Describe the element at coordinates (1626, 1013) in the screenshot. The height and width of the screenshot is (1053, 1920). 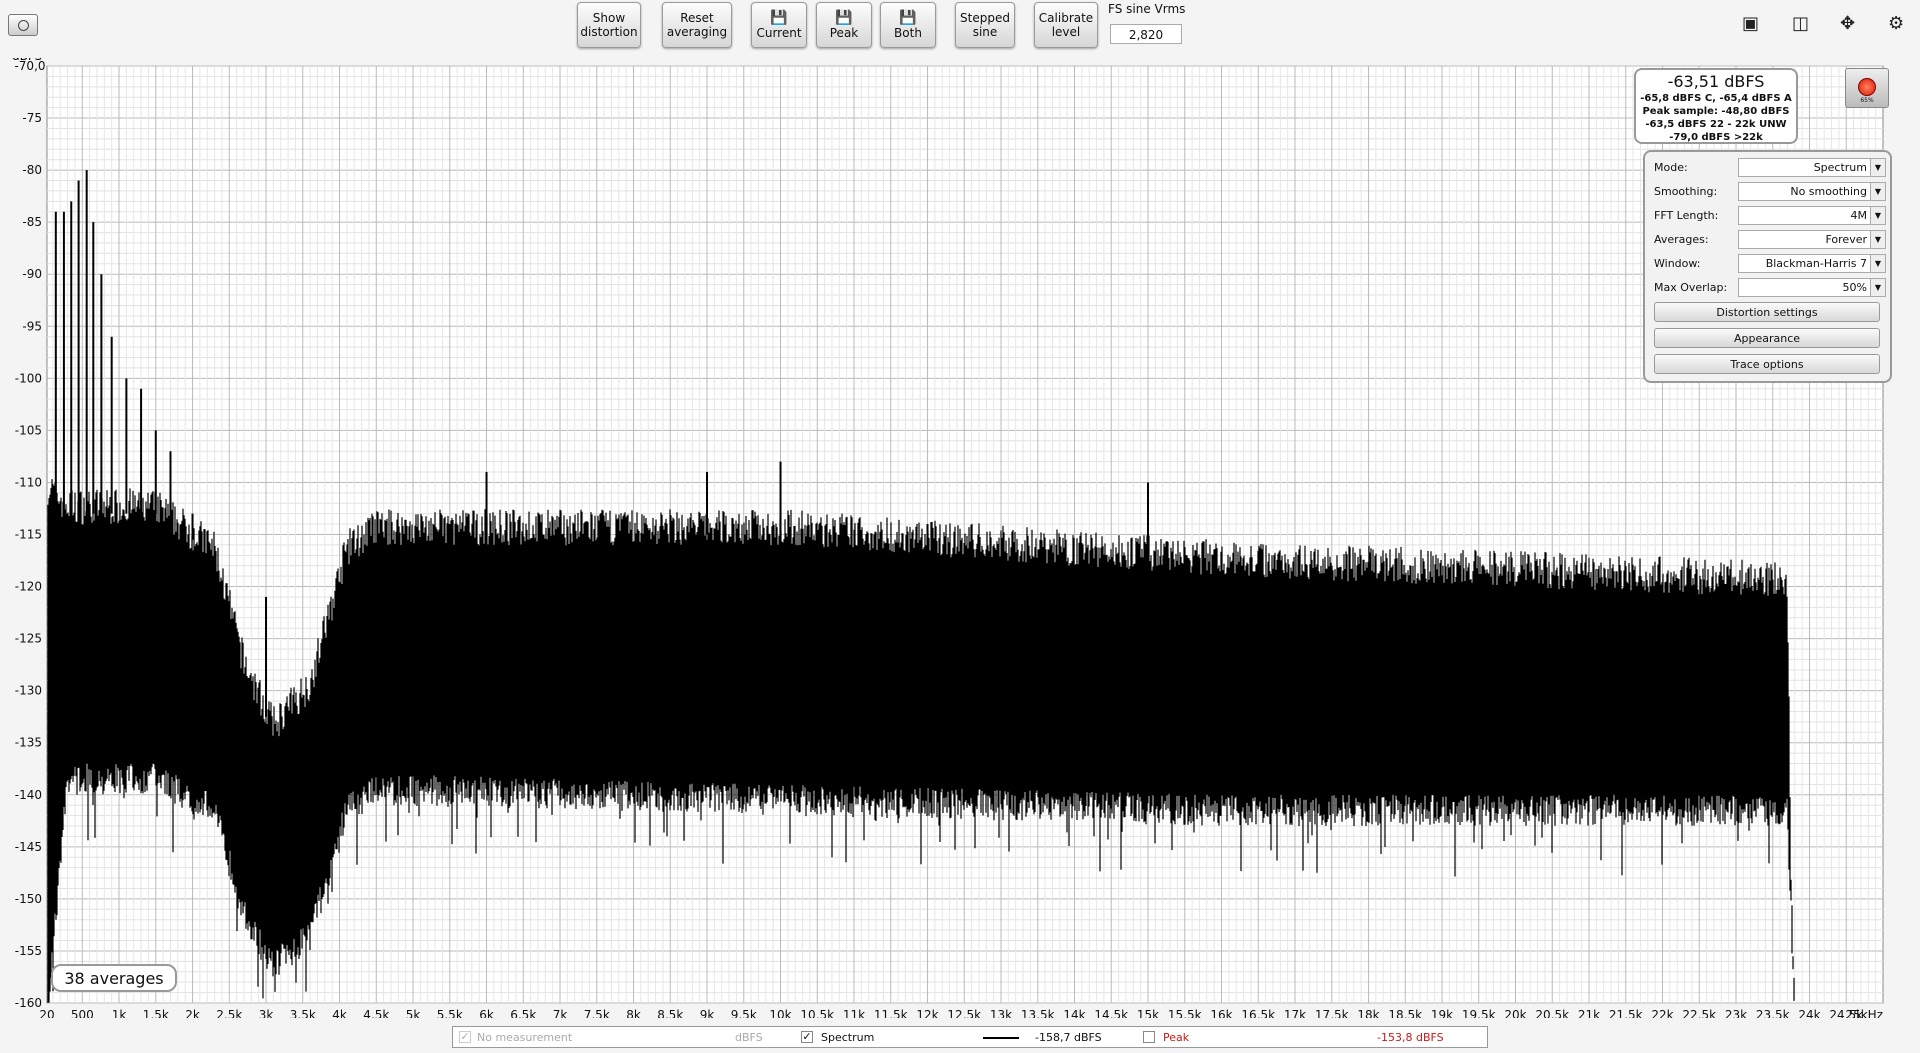
I see `x-tick-label: 21,5k` at that location.